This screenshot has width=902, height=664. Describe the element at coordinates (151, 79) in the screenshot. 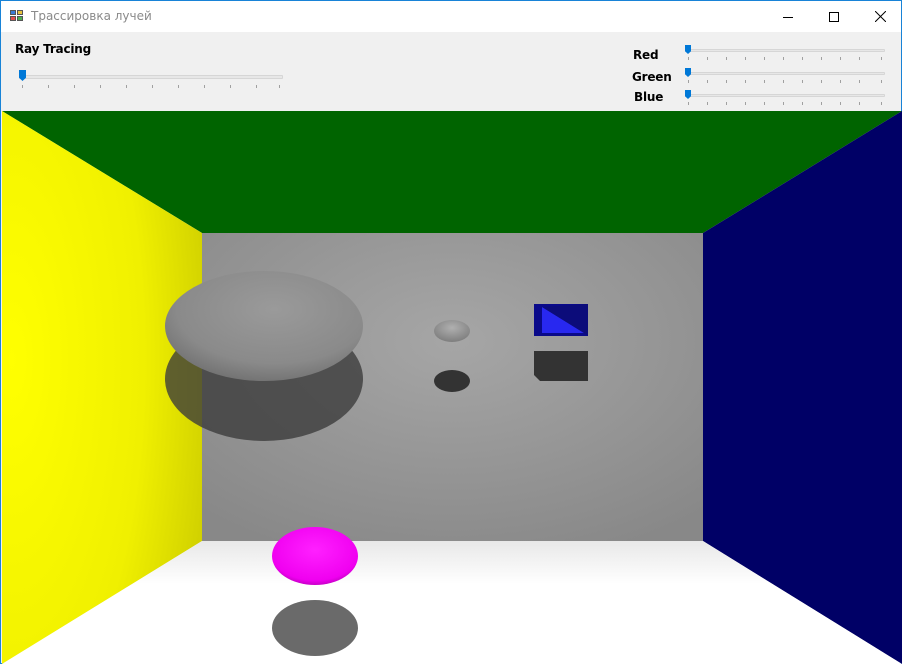

I see `raytracing-slider` at that location.